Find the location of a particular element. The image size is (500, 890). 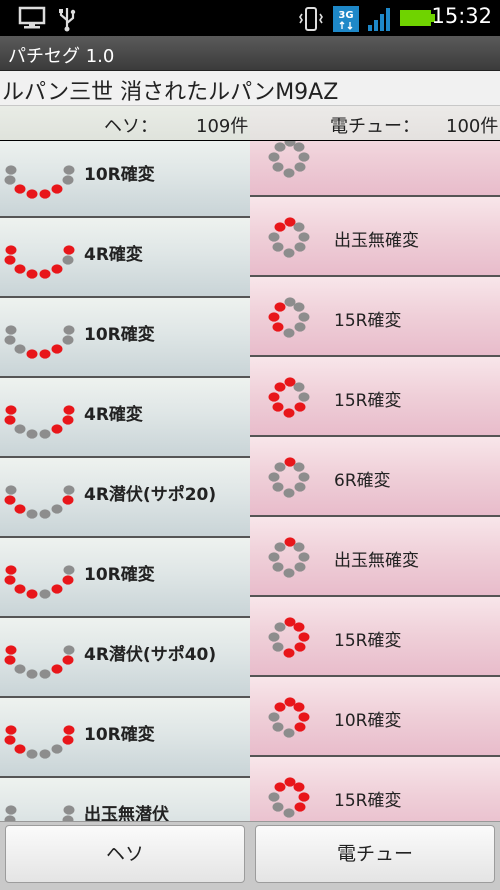

heso-result-row: 4R潜伏(サポ40) is located at coordinates (125, 658).